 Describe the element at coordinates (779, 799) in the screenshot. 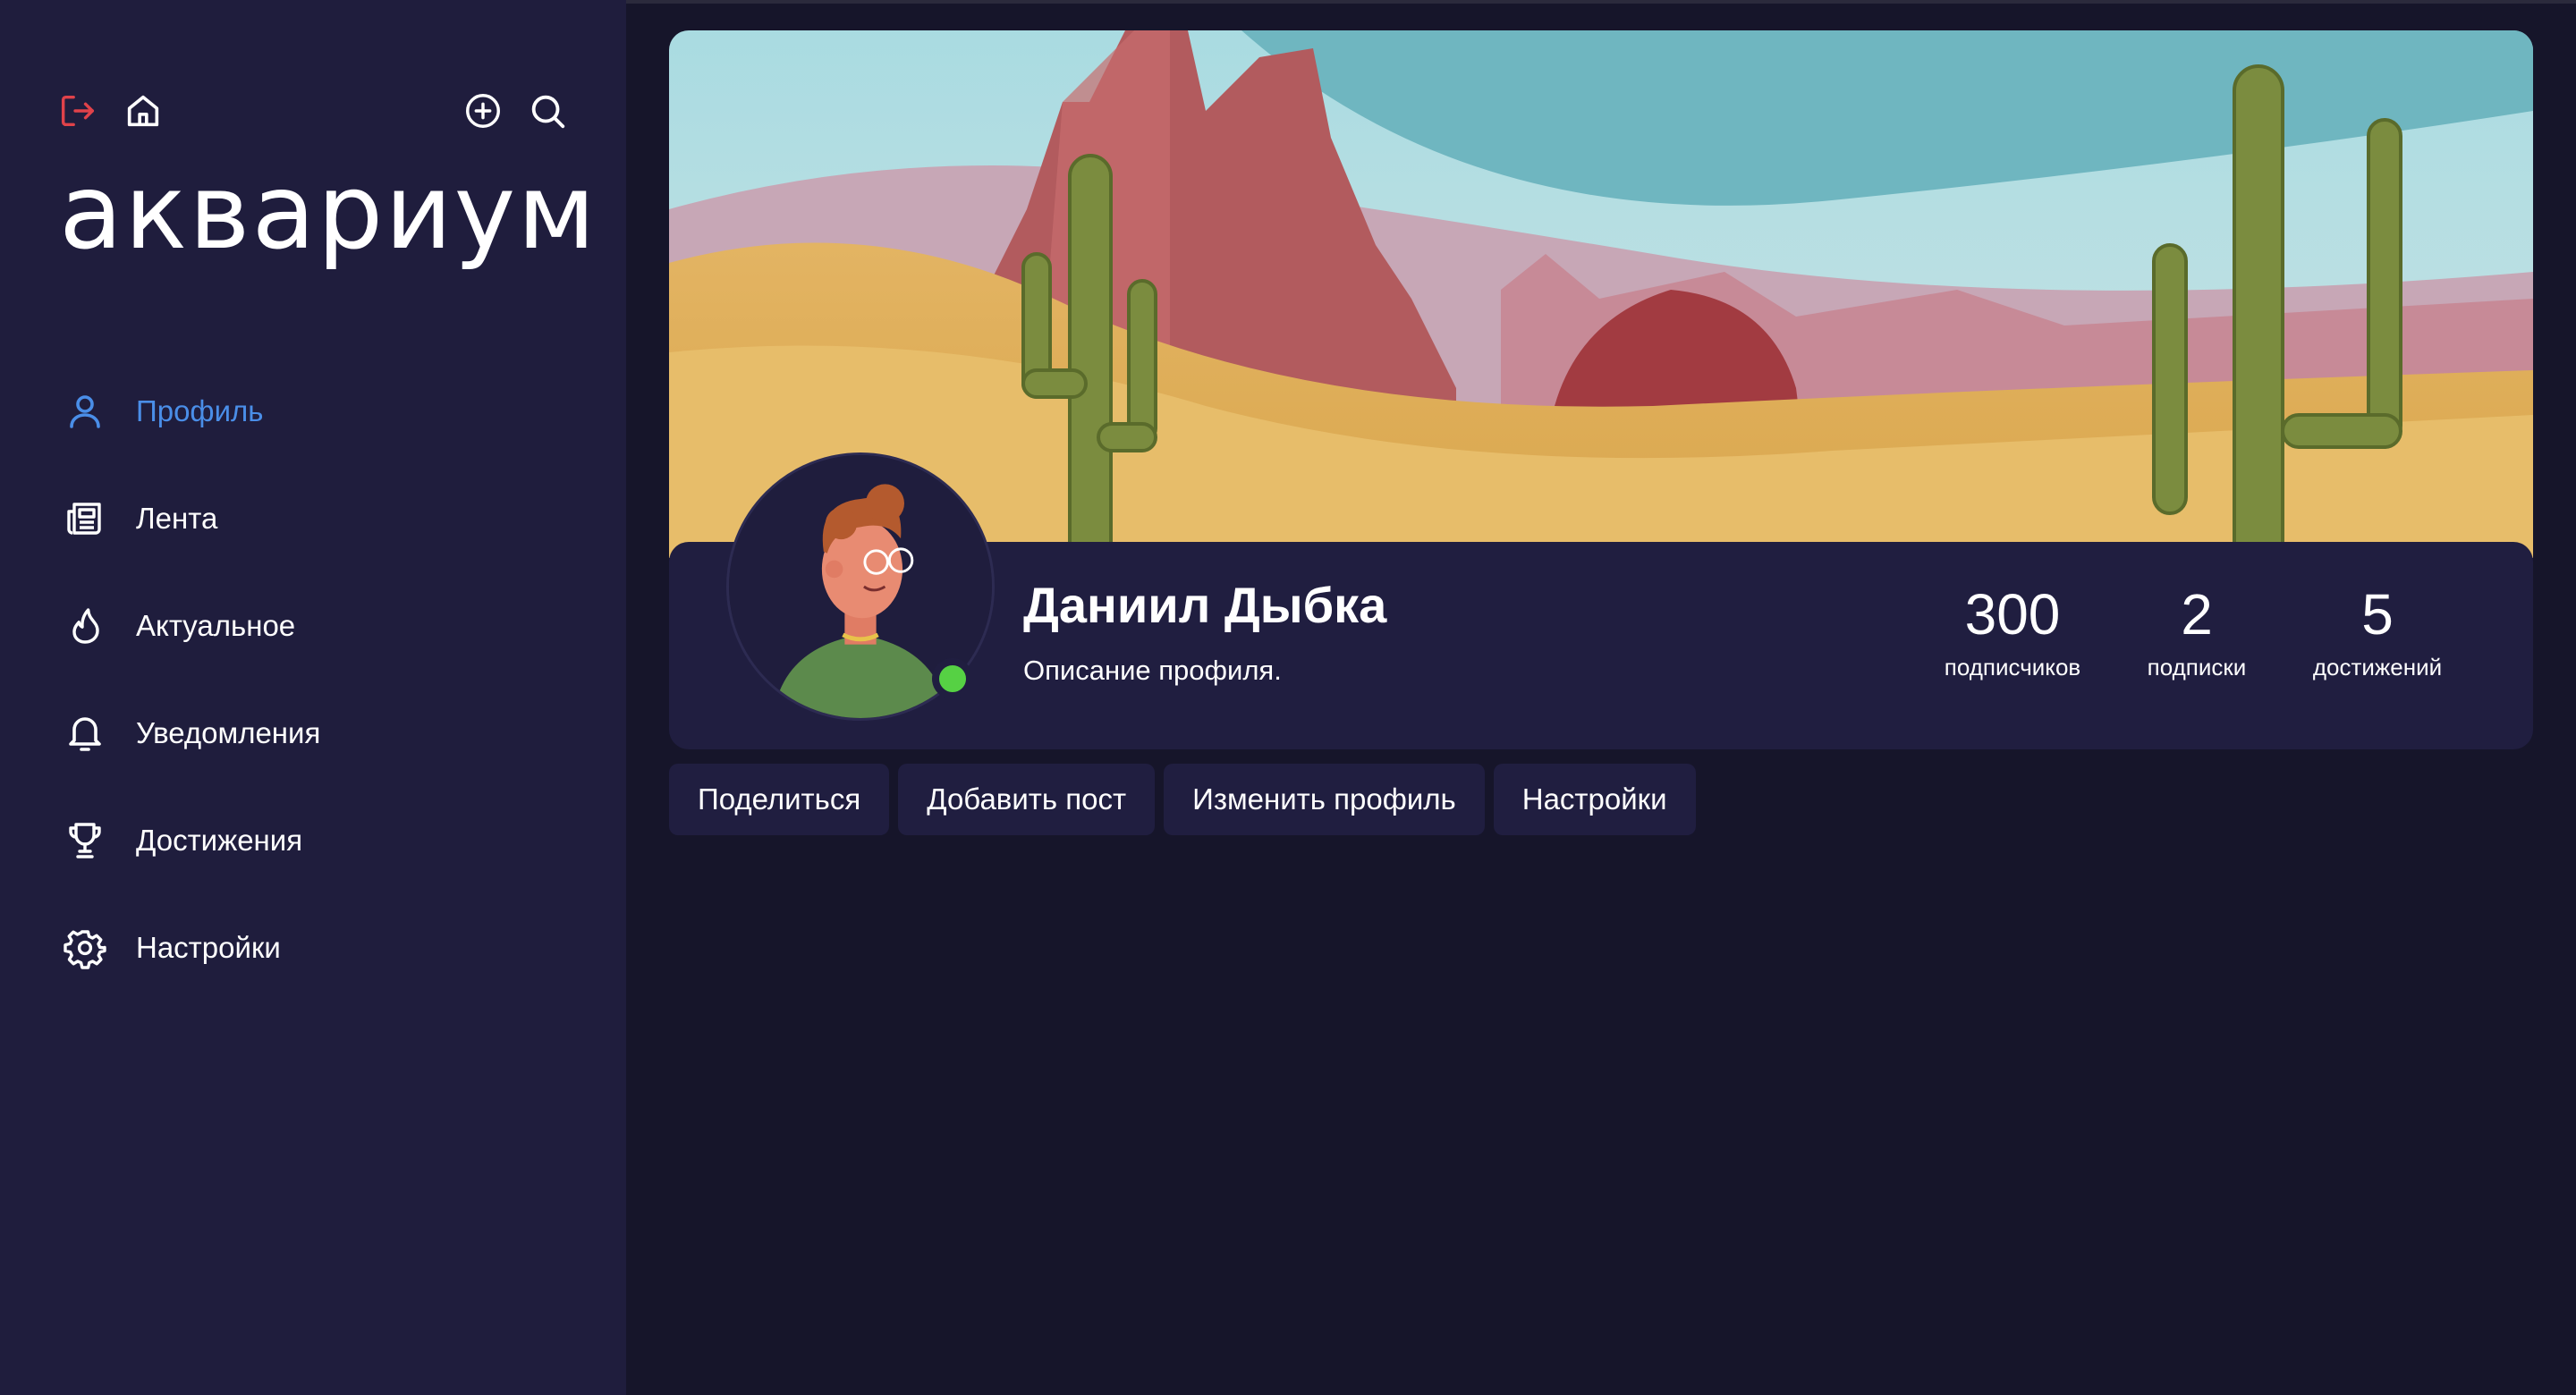

I see `share-button: Поделиться` at that location.